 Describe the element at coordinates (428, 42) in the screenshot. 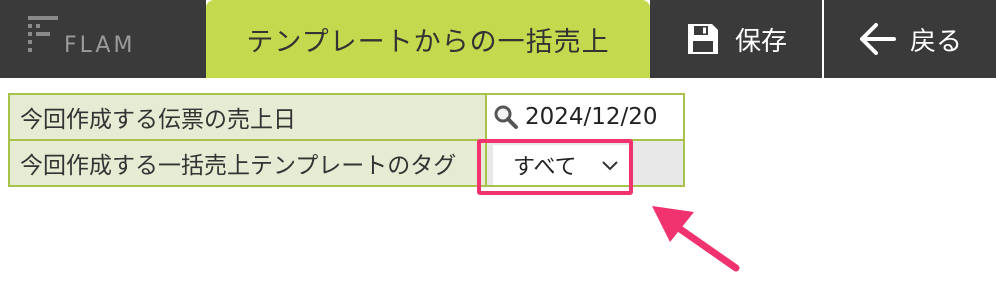

I see `page-title: テンプレートからの一括売上` at that location.